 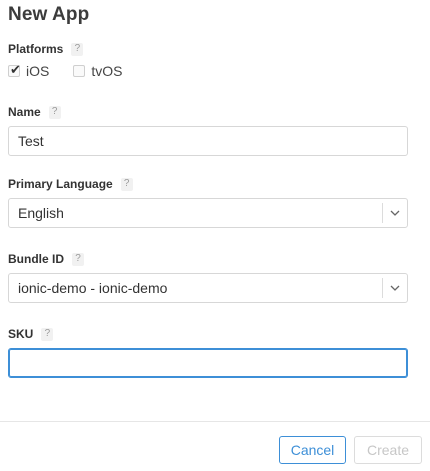 What do you see at coordinates (208, 141) in the screenshot?
I see `name-input: Test` at bounding box center [208, 141].